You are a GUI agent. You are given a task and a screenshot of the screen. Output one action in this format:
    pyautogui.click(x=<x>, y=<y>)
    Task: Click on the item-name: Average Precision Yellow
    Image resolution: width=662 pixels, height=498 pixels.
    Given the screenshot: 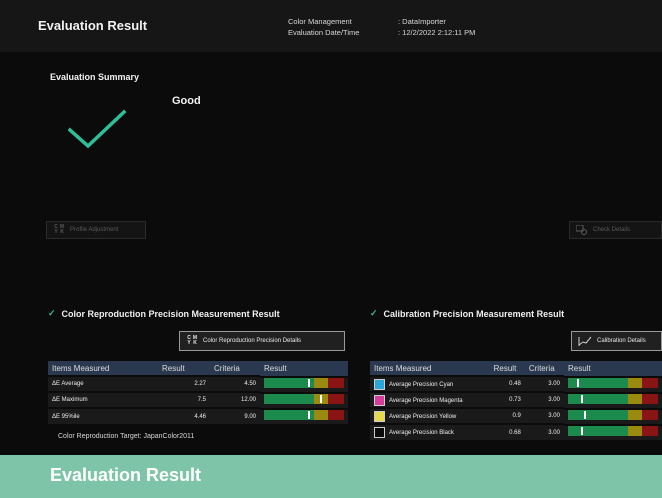 What is the action you would take?
    pyautogui.click(x=430, y=415)
    